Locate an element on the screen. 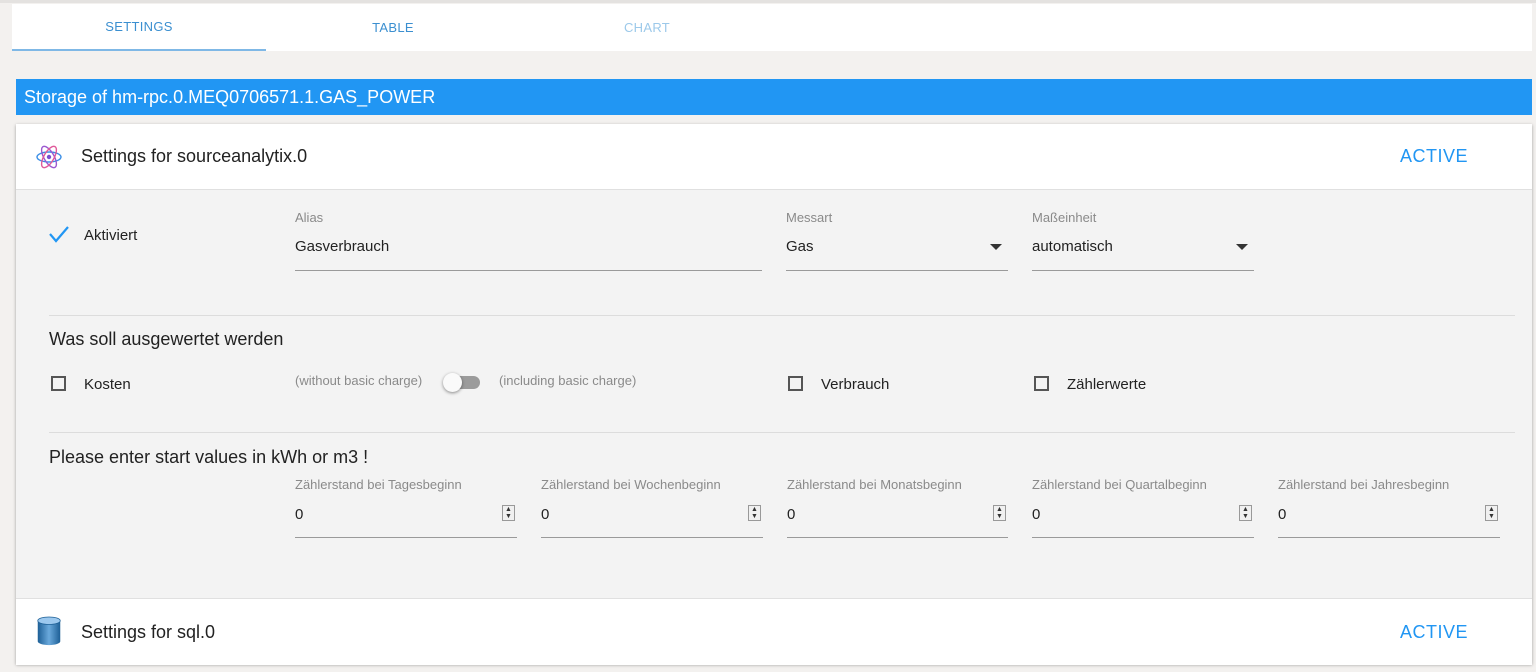  tab-chart: CHART is located at coordinates (647, 27).